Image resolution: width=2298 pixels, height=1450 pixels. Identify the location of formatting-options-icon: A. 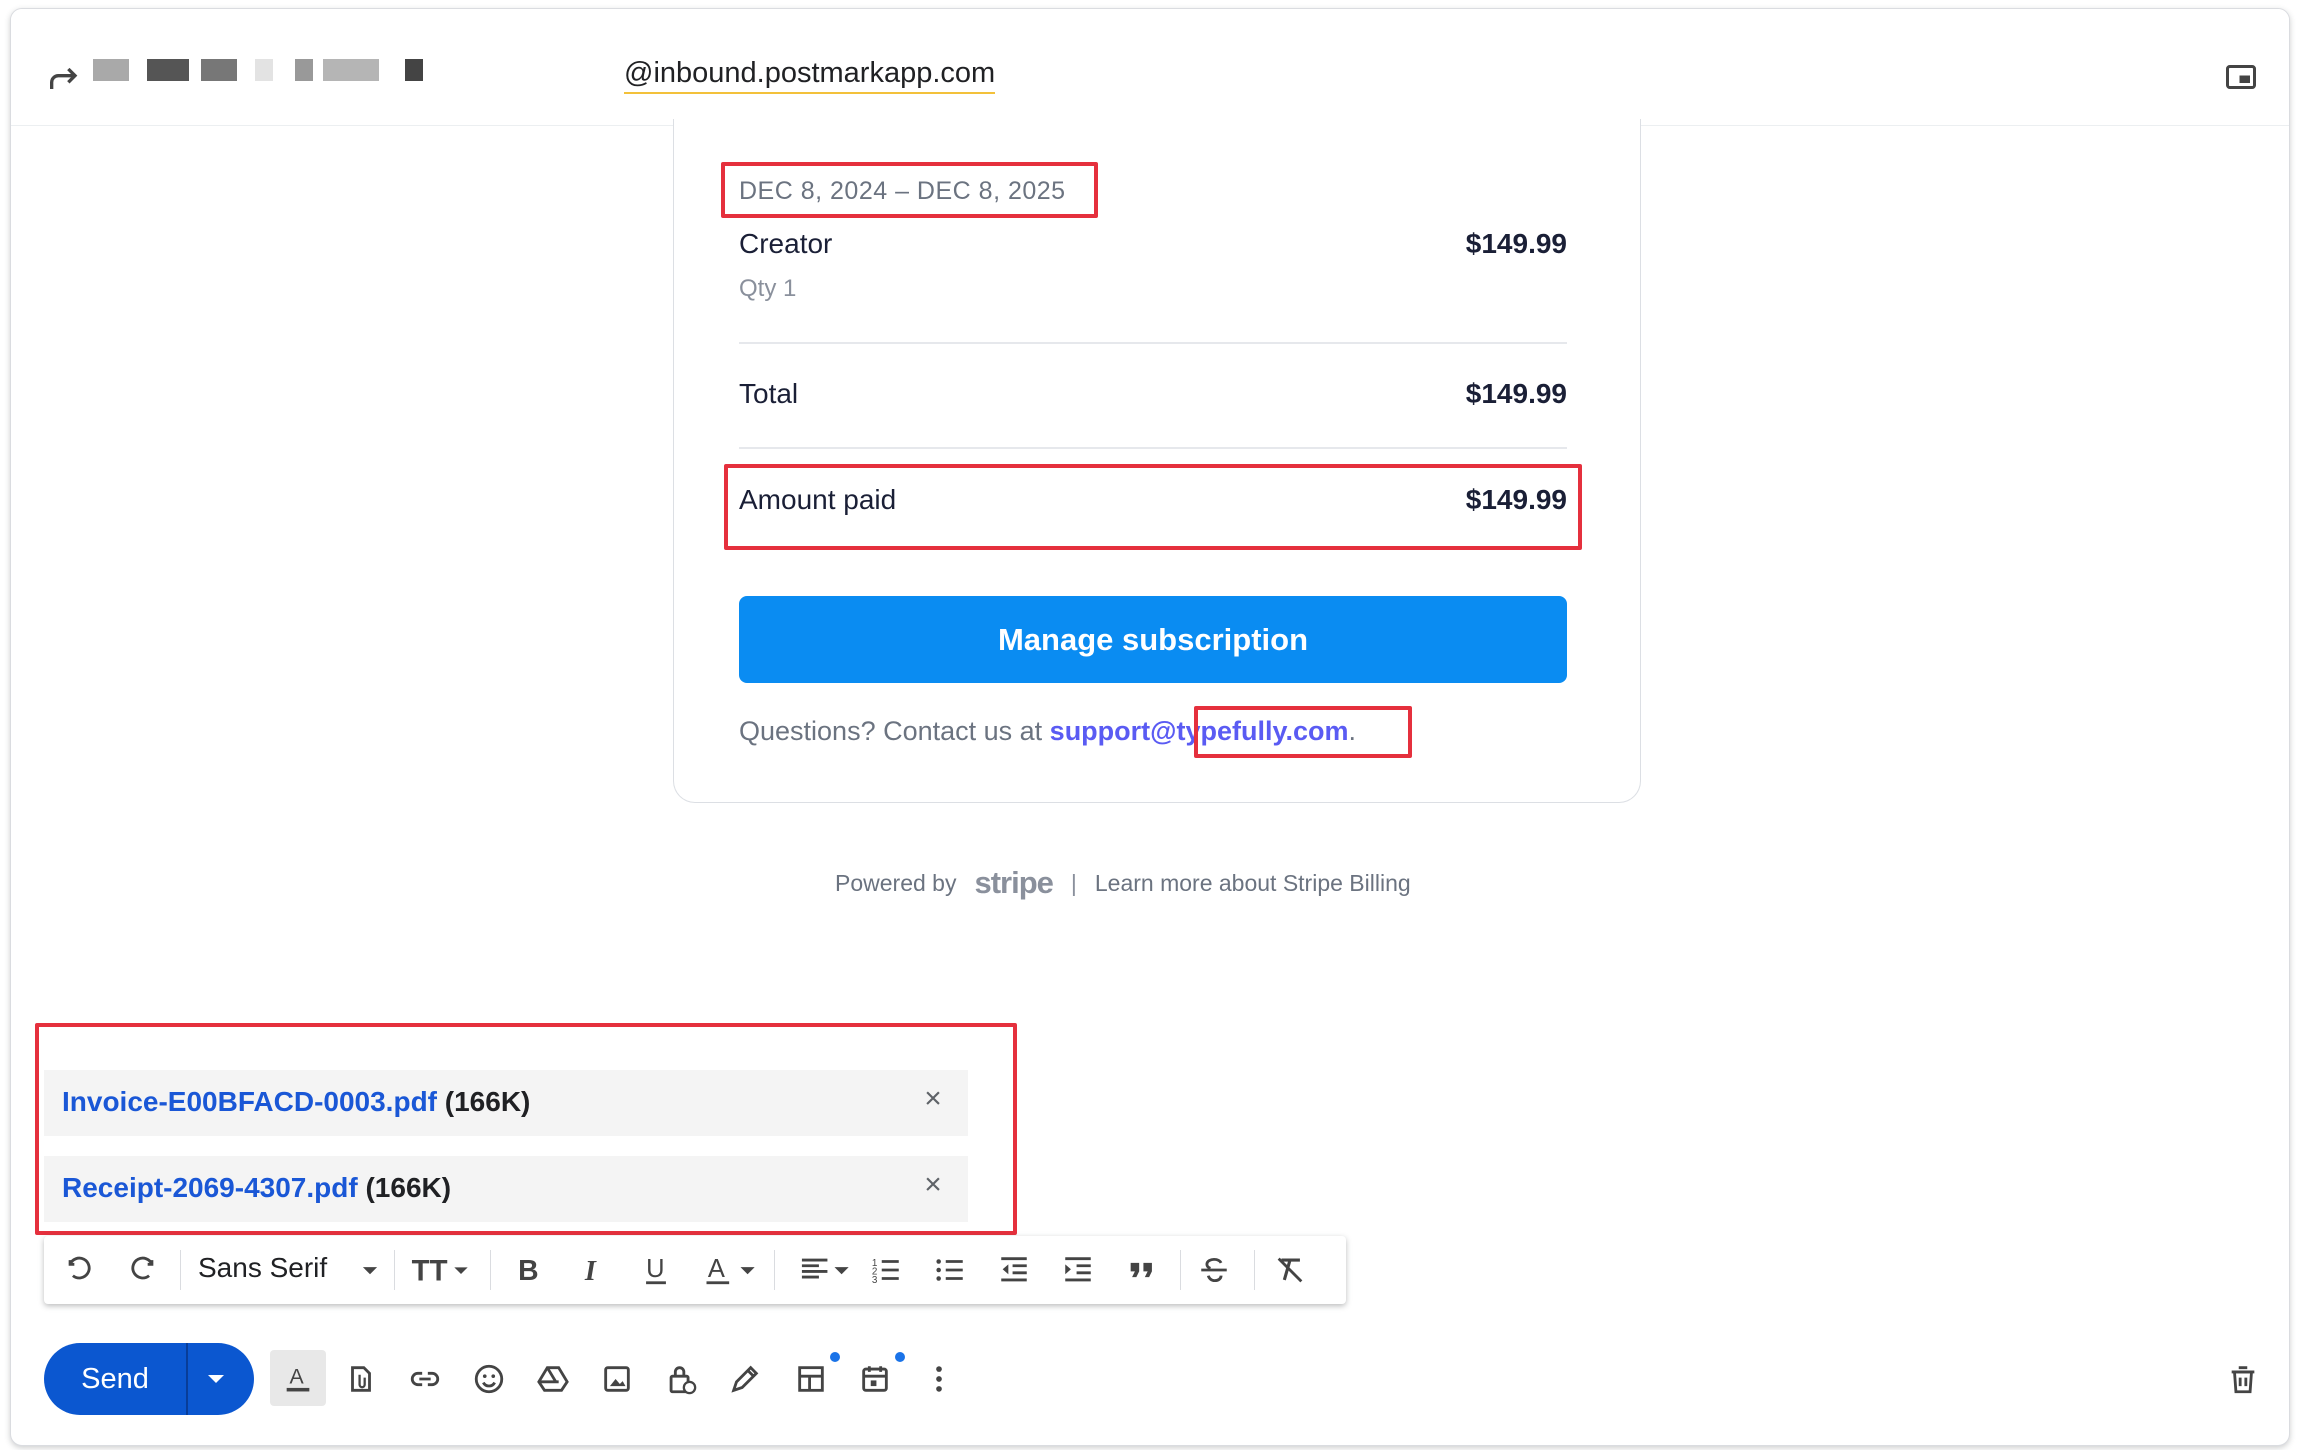
(298, 1378).